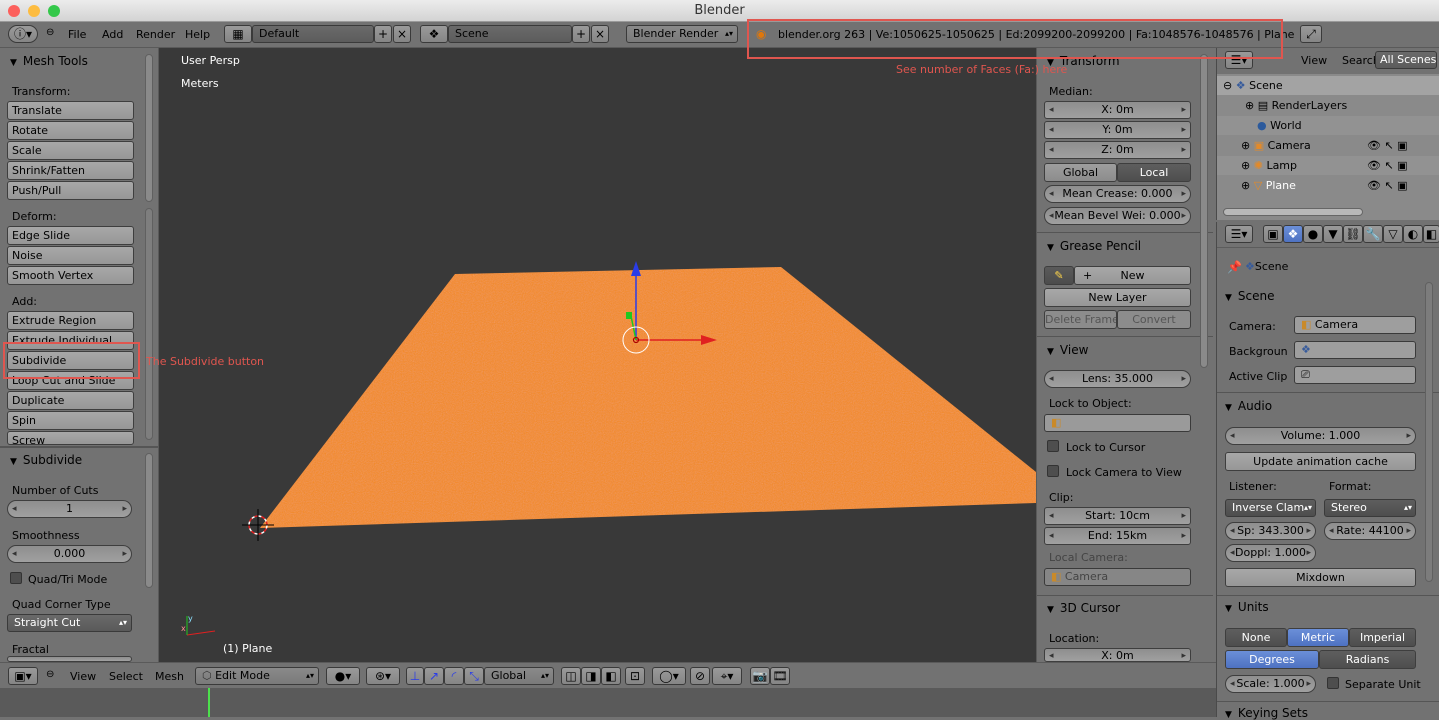 The width and height of the screenshot is (1439, 720). I want to click on y-handle-icon, so click(629, 315).